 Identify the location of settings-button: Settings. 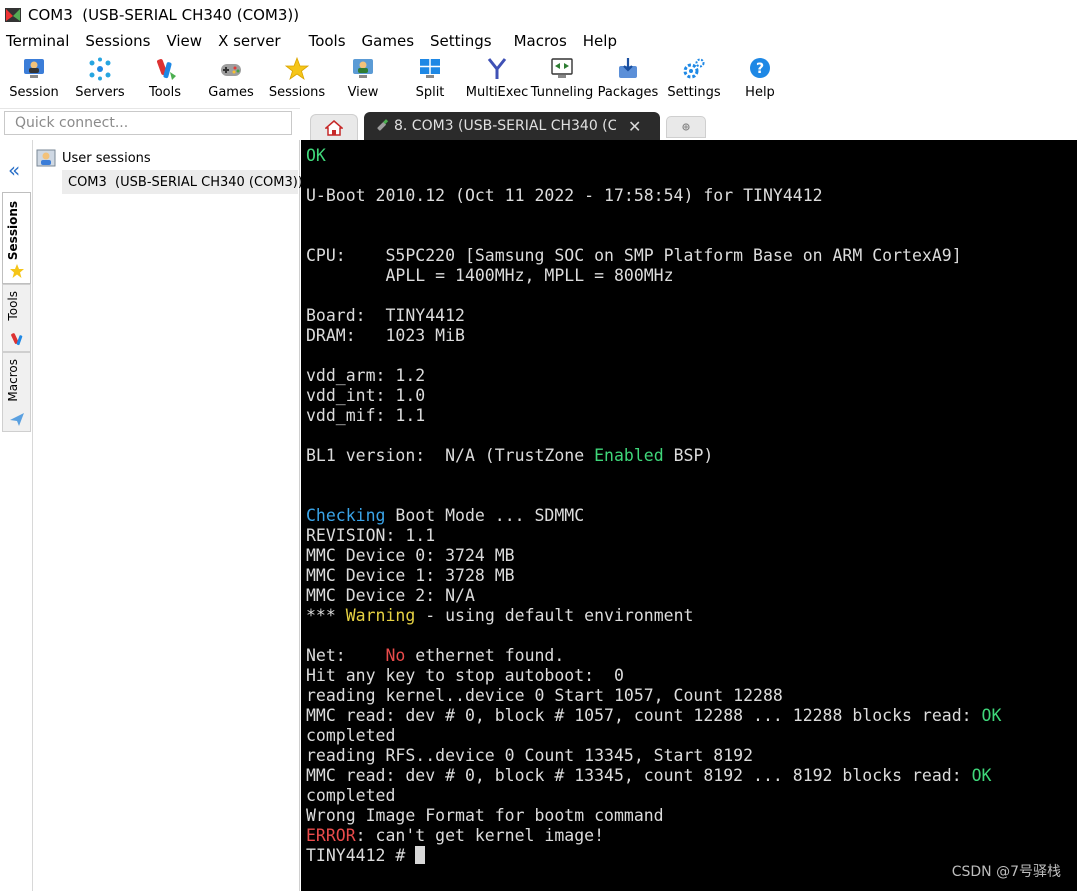
(694, 80).